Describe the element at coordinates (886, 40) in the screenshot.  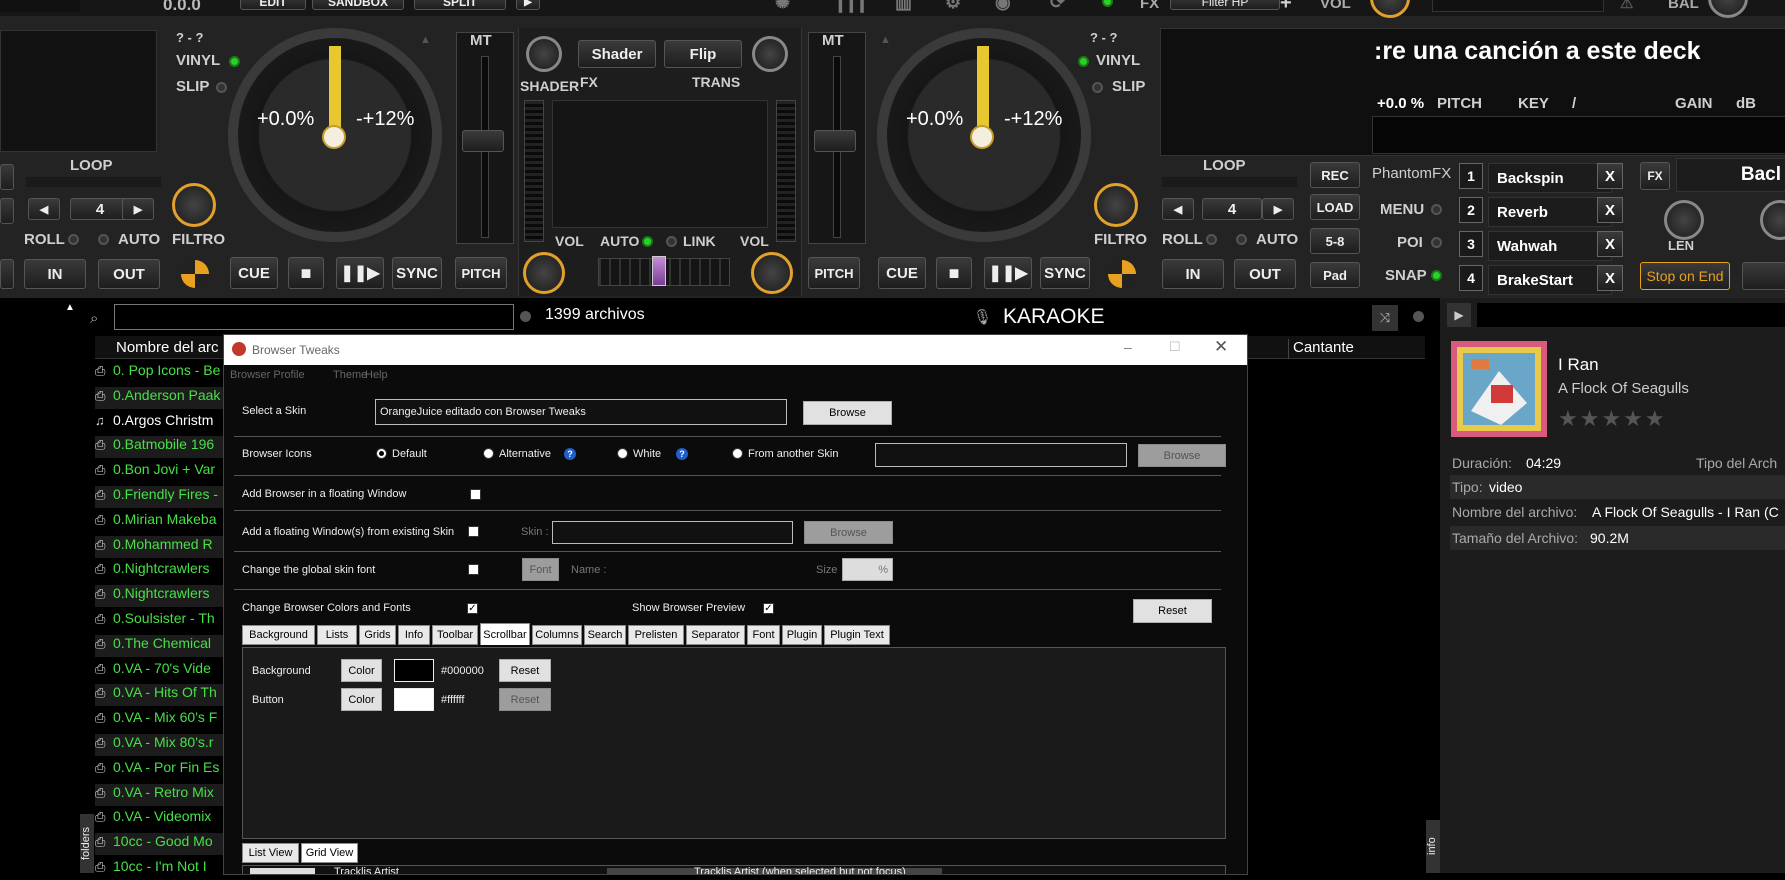
I see `right-eject-icon: ▲` at that location.